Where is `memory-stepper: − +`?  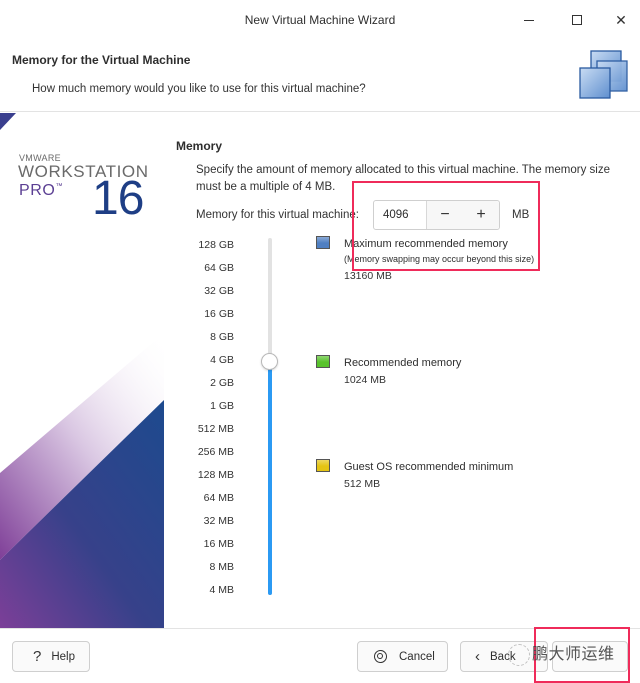
memory-stepper: − + is located at coordinates (436, 215).